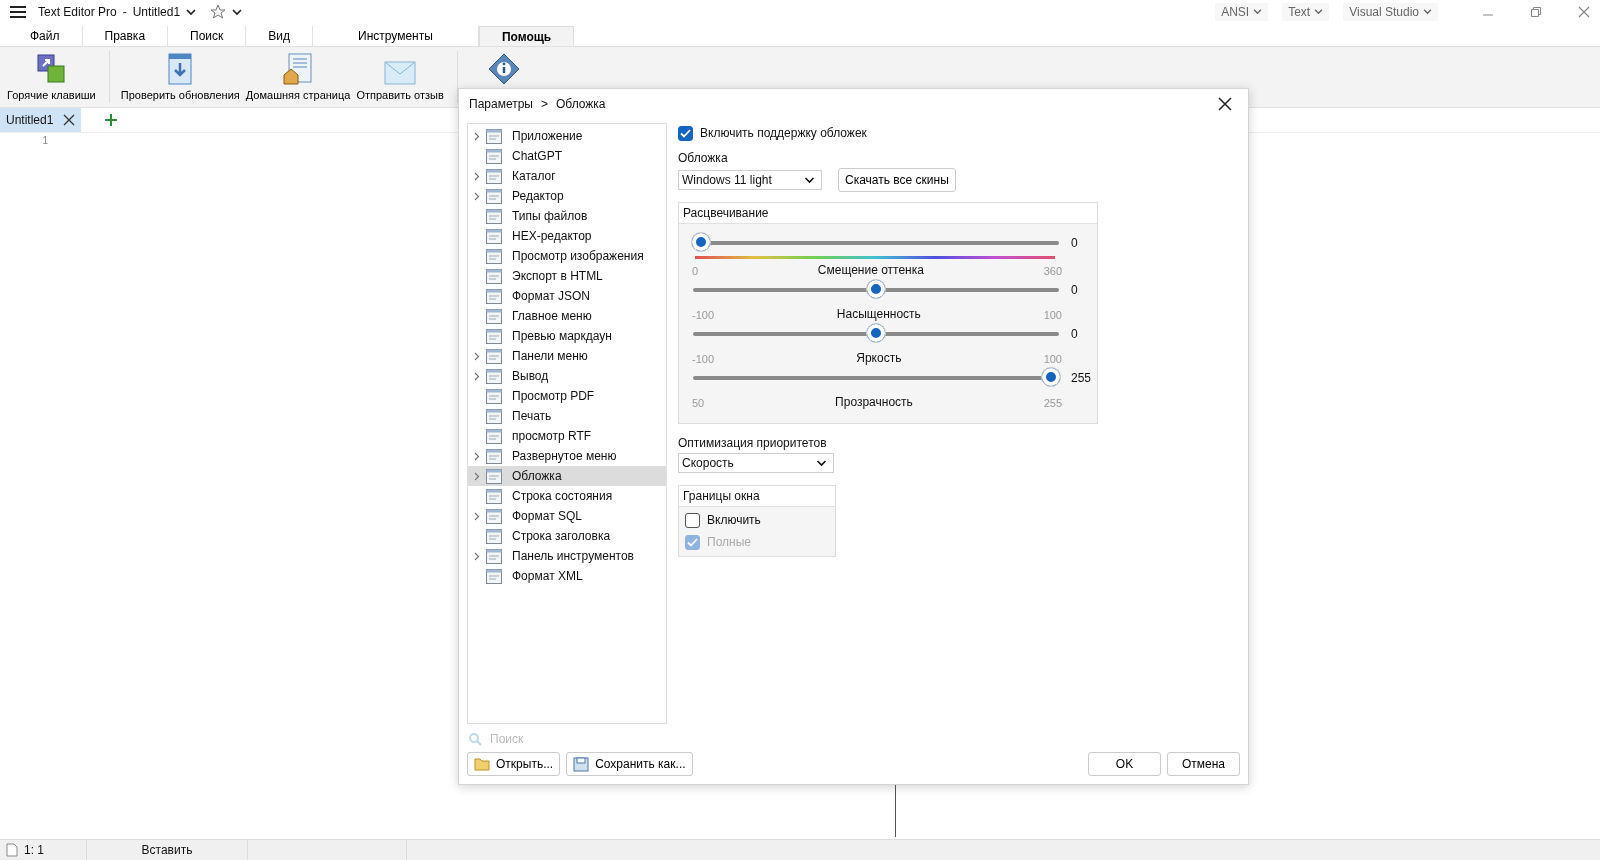 Image resolution: width=1600 pixels, height=860 pixels. I want to click on slider-min: 0, so click(695, 271).